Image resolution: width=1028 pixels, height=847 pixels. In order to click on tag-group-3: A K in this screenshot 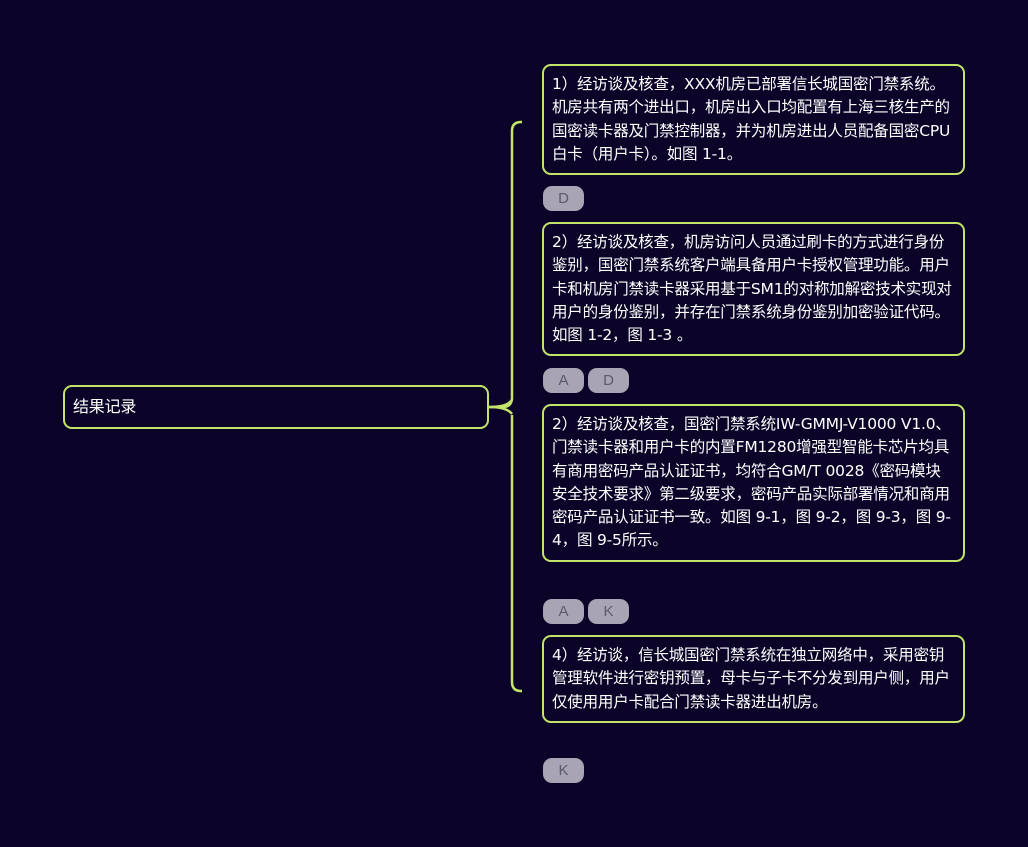, I will do `click(586, 611)`.